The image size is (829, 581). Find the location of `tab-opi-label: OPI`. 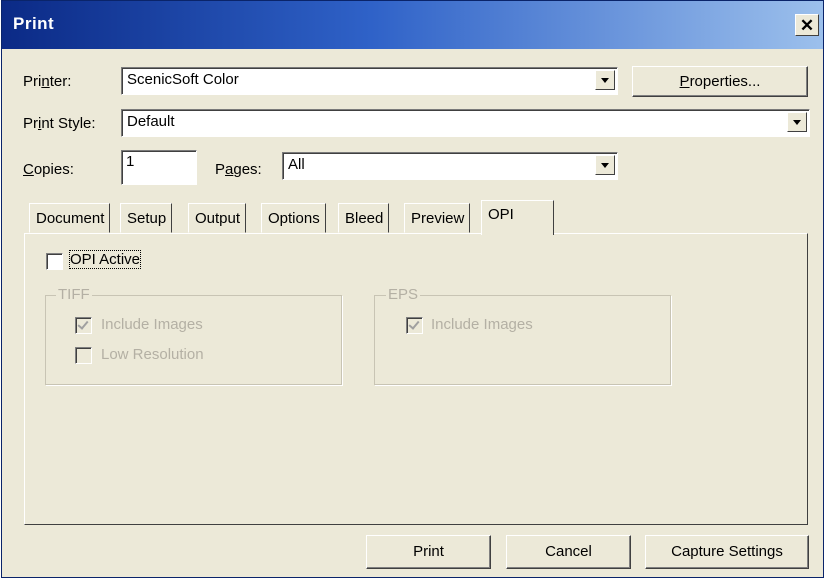

tab-opi-label: OPI is located at coordinates (501, 214).